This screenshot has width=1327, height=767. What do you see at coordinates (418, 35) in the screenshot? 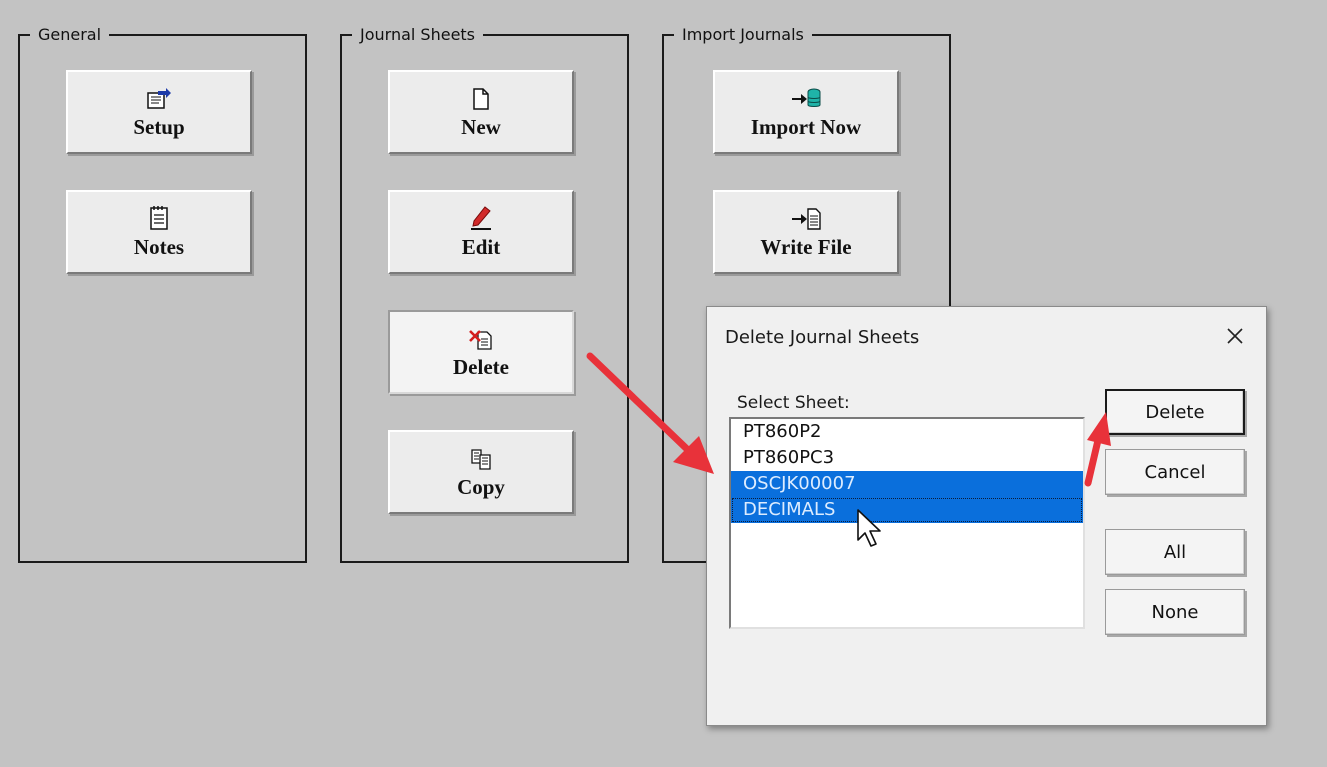
I see `journal-sheets-group-title: Journal Sheets` at bounding box center [418, 35].